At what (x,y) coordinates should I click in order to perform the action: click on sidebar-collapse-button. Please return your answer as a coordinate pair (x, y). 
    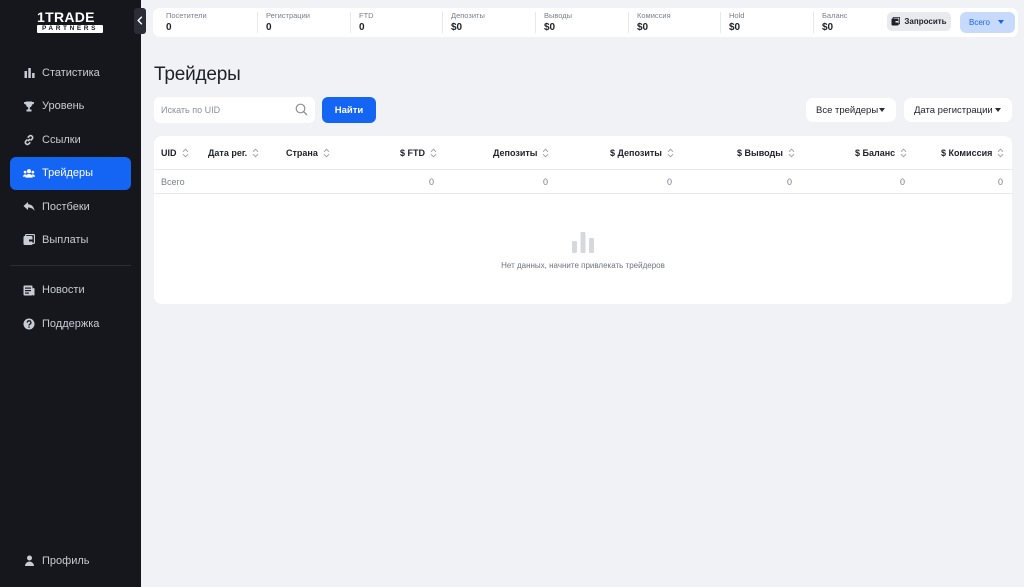
    Looking at the image, I should click on (140, 21).